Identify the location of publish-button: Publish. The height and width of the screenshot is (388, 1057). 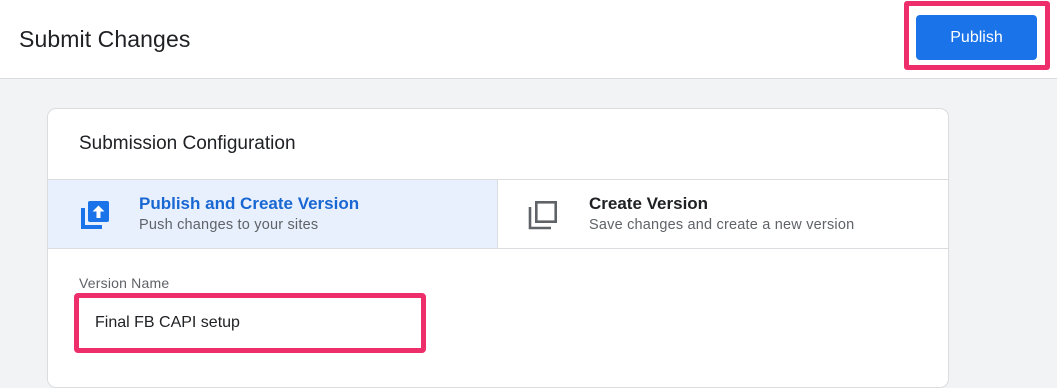
(976, 37).